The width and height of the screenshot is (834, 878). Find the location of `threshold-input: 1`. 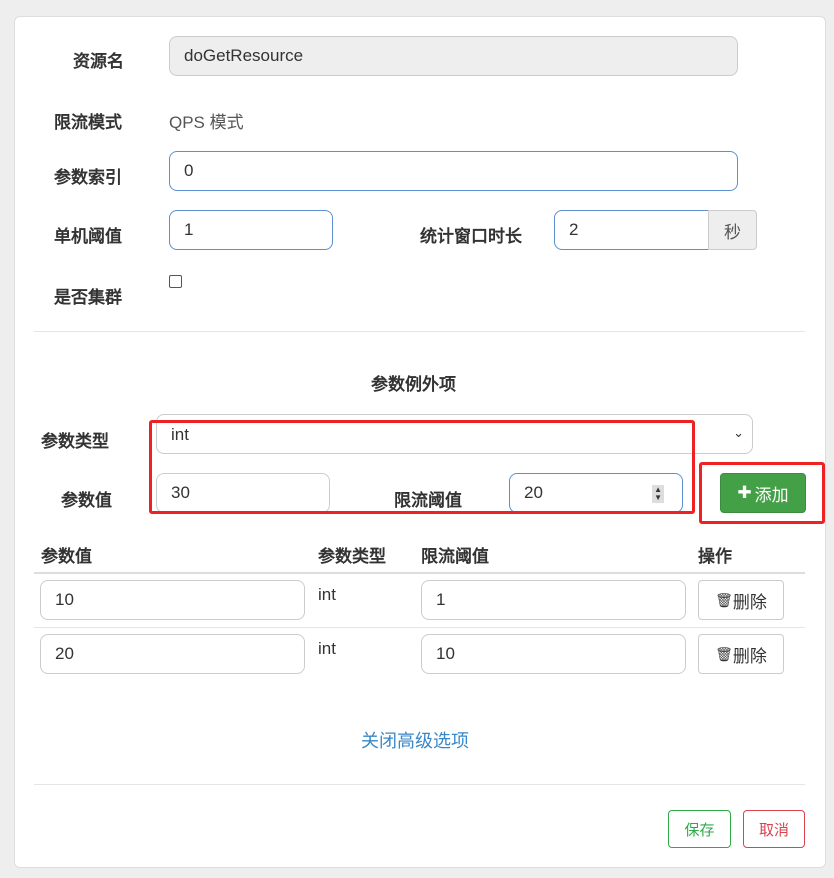

threshold-input: 1 is located at coordinates (251, 230).